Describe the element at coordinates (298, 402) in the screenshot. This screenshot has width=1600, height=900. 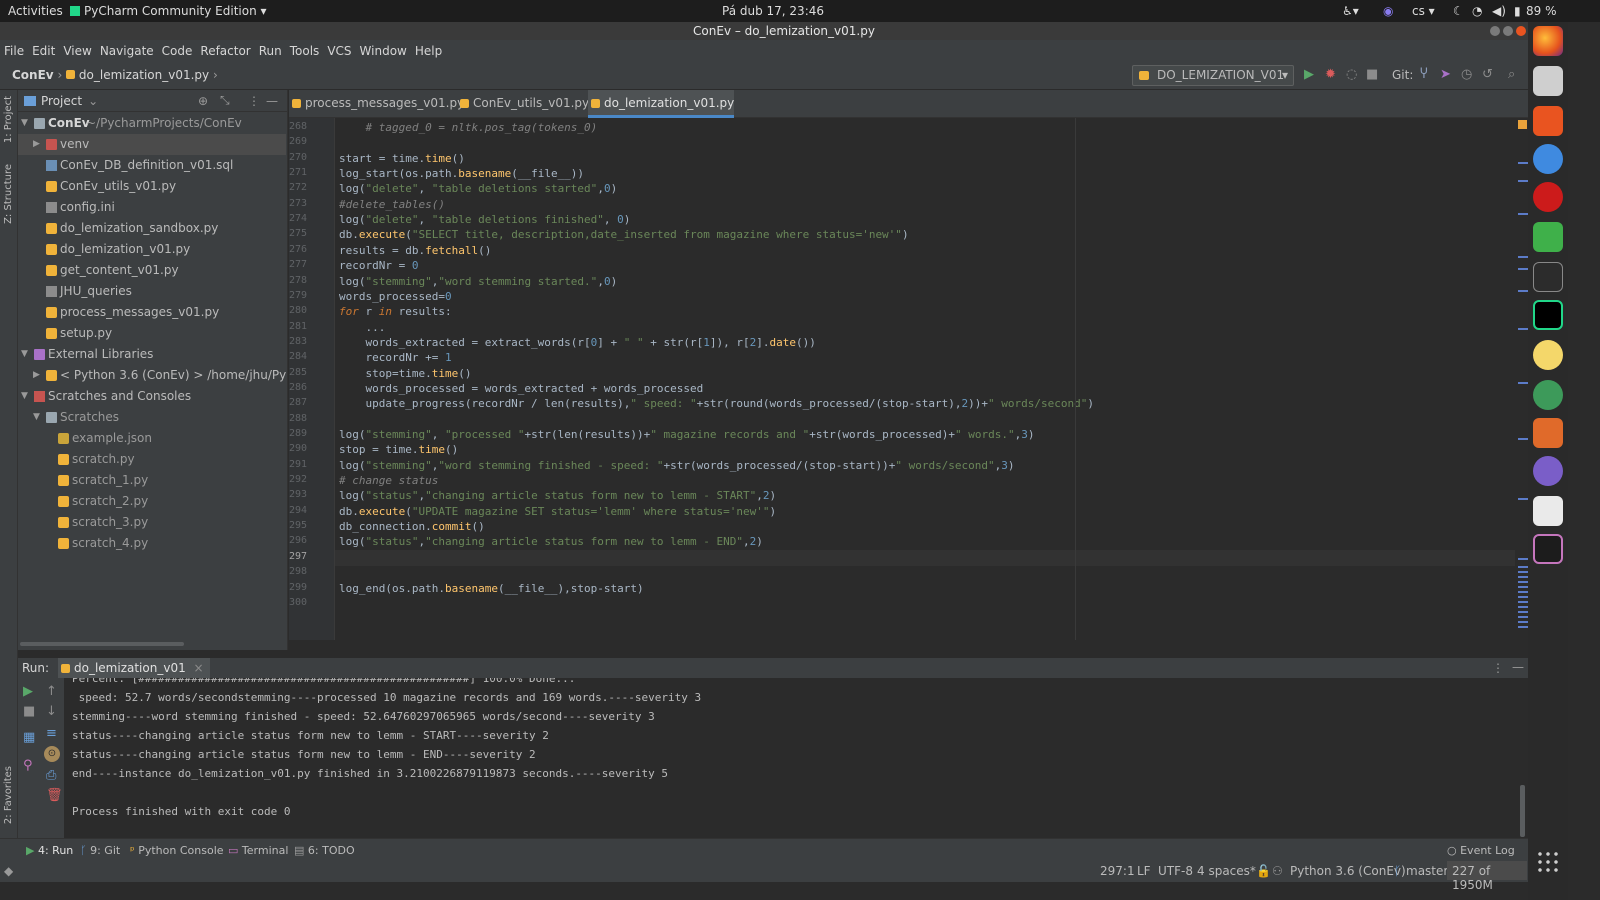
I see `line-number: 287` at that location.